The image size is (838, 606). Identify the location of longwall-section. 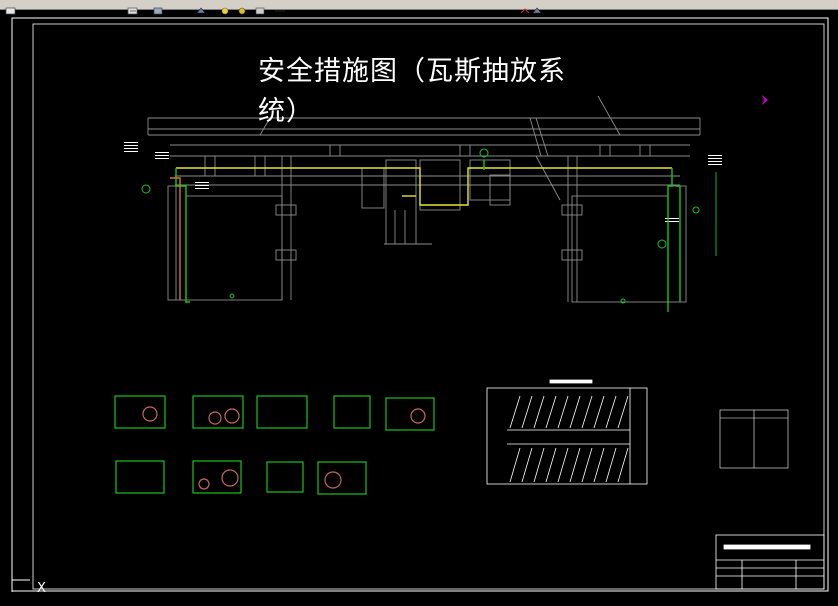
(567, 432).